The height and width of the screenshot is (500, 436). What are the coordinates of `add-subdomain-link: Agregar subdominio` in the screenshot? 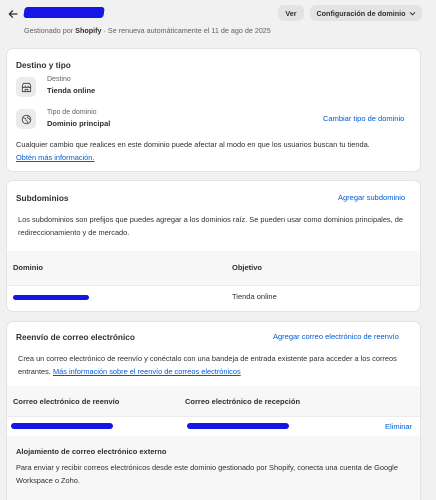 It's located at (371, 197).